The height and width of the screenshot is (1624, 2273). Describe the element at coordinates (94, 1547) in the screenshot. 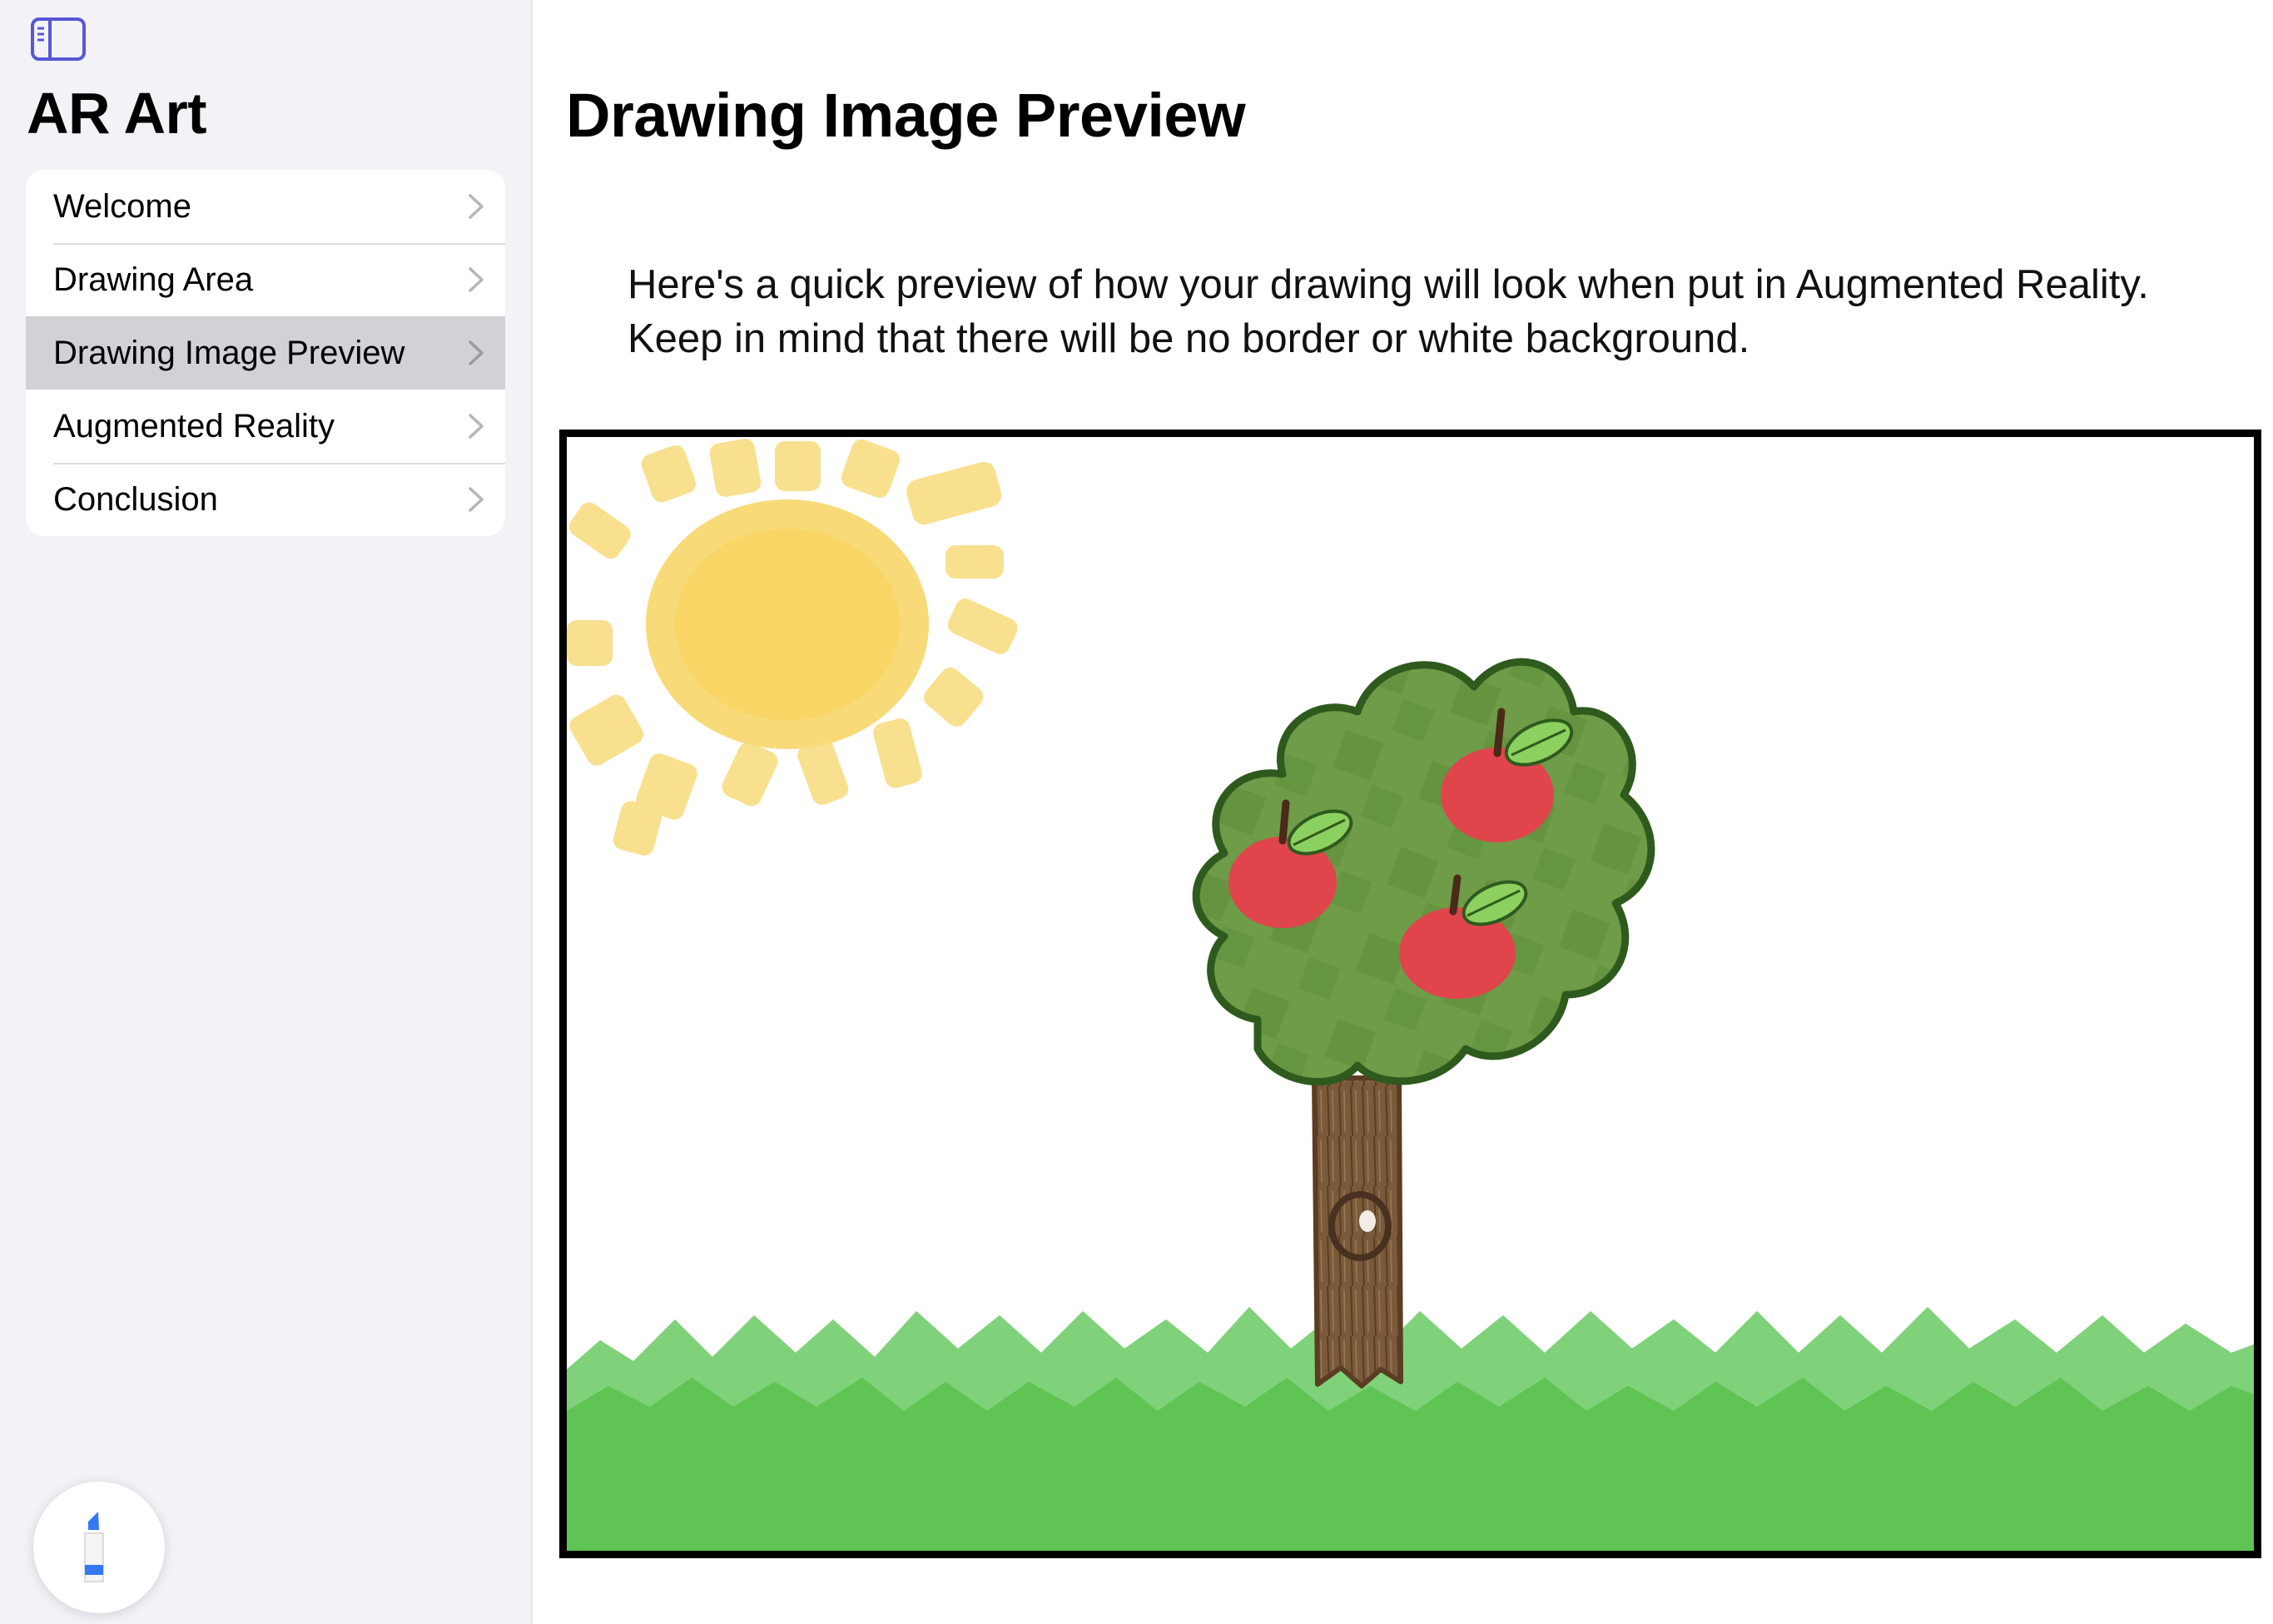

I see `marker-pen-icon` at that location.